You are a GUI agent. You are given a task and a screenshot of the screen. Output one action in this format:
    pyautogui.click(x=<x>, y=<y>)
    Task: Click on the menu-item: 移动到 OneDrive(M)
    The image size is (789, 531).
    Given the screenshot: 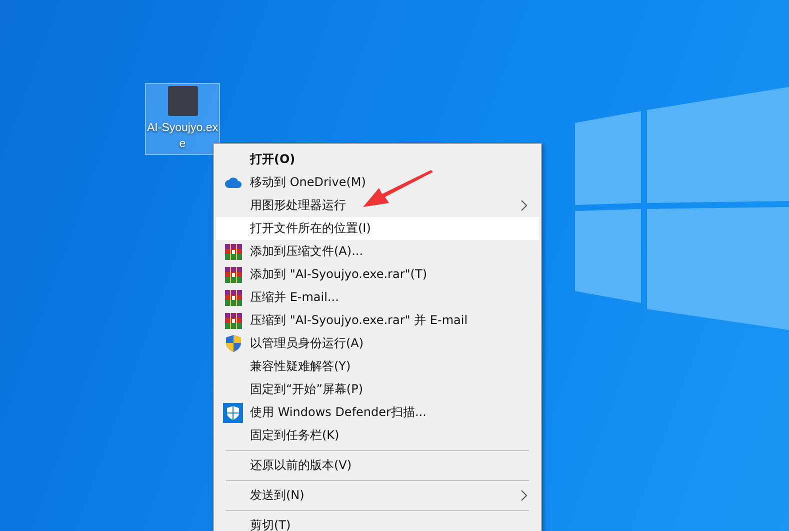 What is the action you would take?
    pyautogui.click(x=377, y=182)
    